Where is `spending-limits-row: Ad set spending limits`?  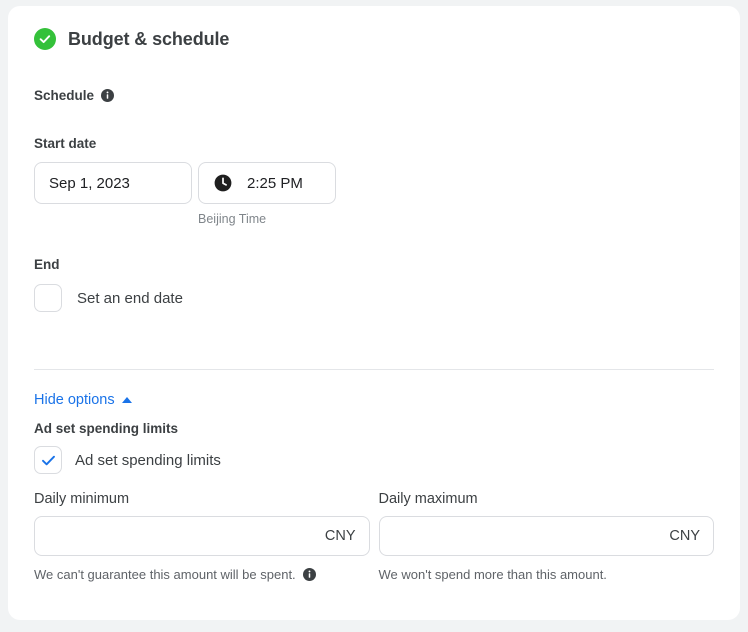 spending-limits-row: Ad set spending limits is located at coordinates (374, 460).